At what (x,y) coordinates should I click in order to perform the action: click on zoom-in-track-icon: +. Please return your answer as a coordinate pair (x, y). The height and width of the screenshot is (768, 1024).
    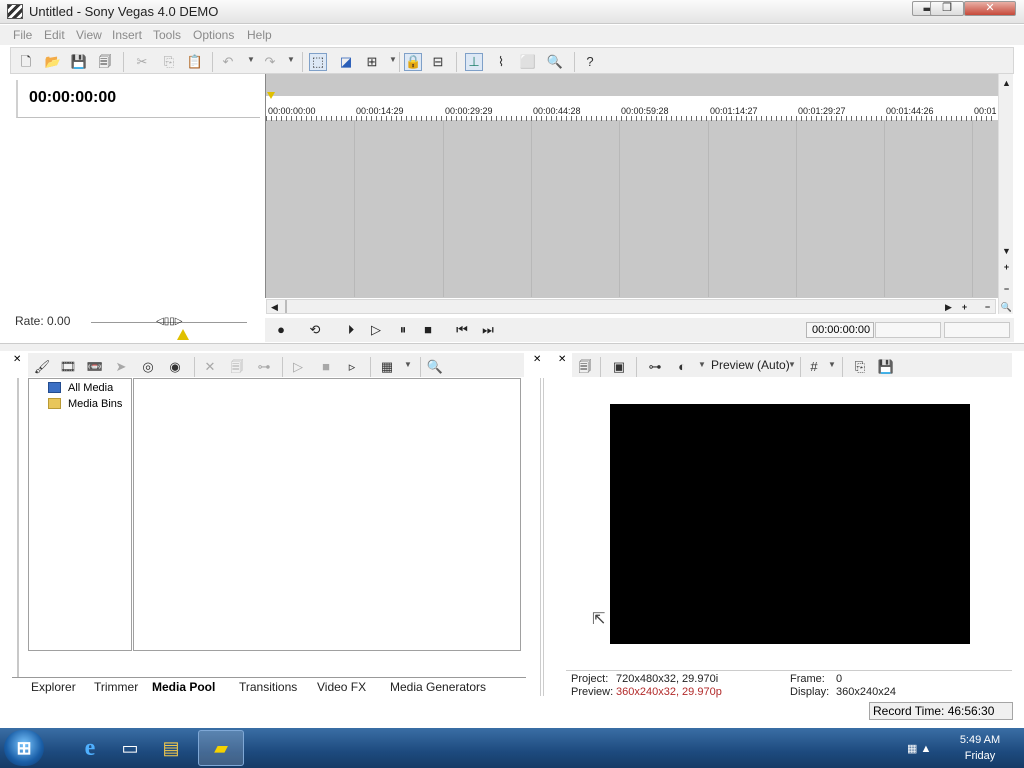
    Looking at the image, I should click on (1006, 267).